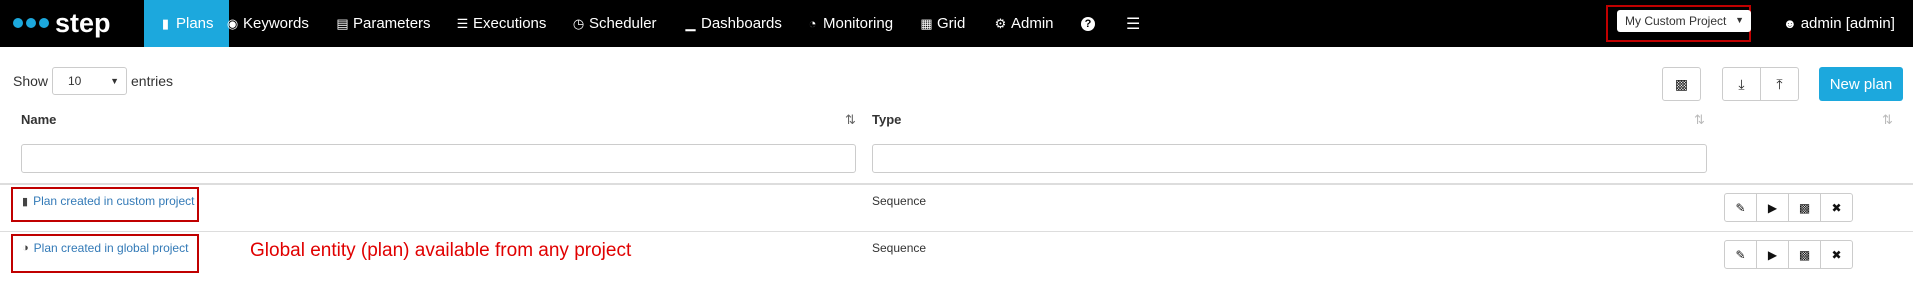 Image resolution: width=1913 pixels, height=290 pixels. What do you see at coordinates (1289, 158) in the screenshot?
I see `type-filter-input` at bounding box center [1289, 158].